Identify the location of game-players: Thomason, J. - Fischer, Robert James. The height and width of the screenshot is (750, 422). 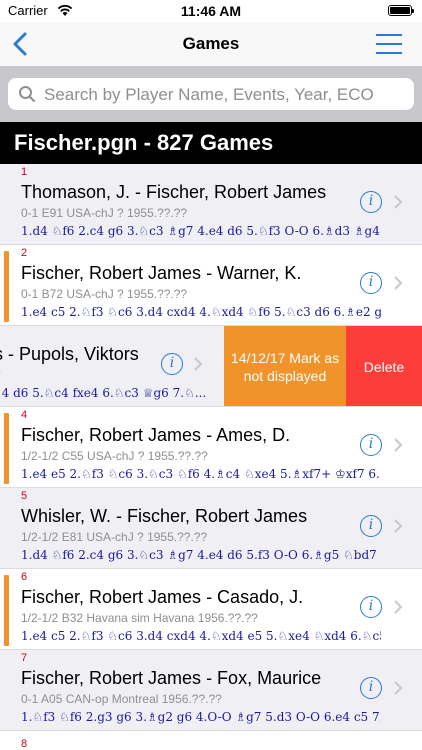
(174, 192).